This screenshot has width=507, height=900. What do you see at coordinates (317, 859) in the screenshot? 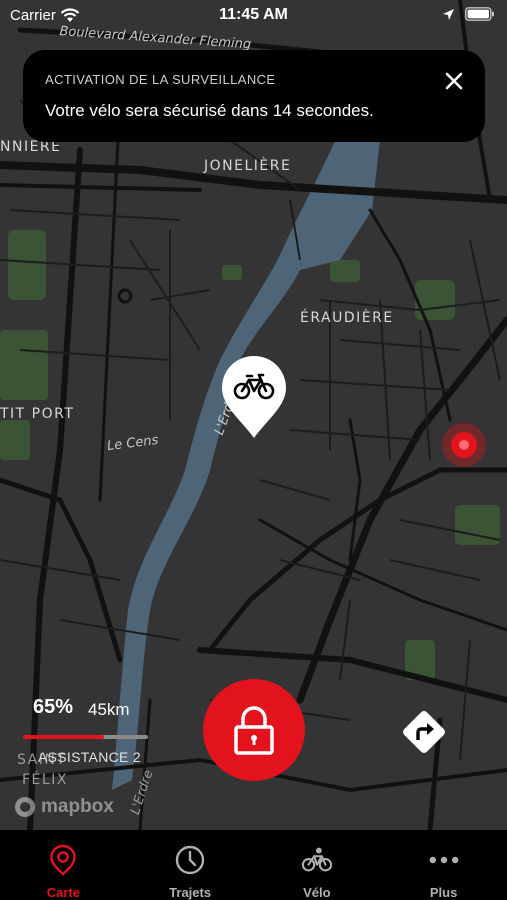
I see `bicycle-icon` at bounding box center [317, 859].